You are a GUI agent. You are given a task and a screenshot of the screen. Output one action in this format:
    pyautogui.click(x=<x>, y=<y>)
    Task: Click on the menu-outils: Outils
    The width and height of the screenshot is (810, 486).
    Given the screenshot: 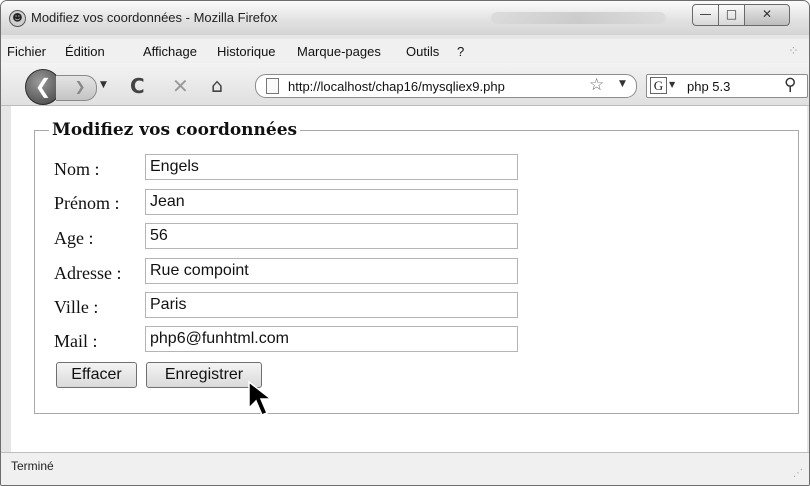 What is the action you would take?
    pyautogui.click(x=422, y=51)
    